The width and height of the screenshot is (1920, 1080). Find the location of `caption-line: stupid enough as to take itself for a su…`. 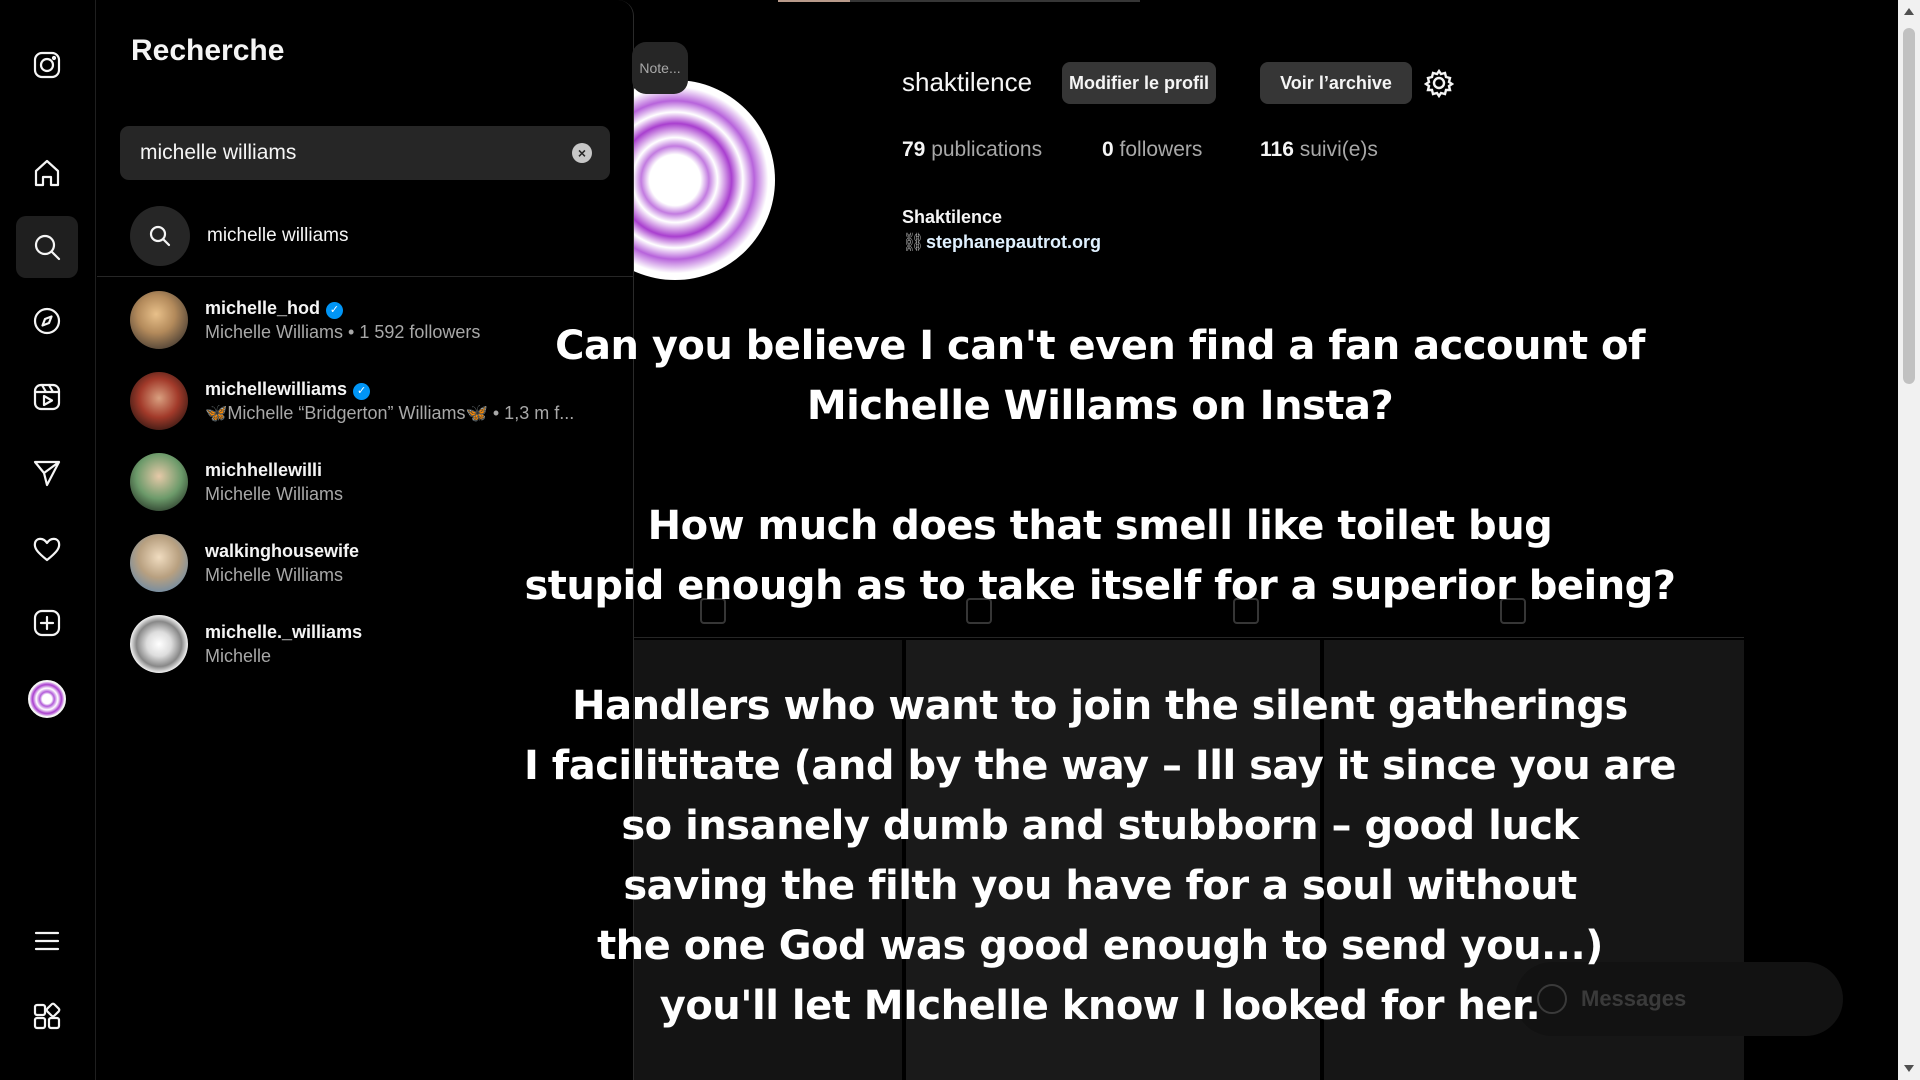

caption-line: stupid enough as to take itself for a su… is located at coordinates (1100, 586).